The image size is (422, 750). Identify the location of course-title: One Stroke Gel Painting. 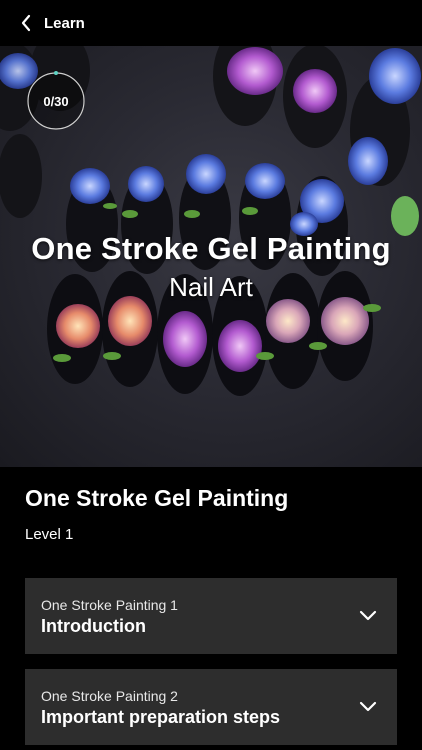
(157, 498).